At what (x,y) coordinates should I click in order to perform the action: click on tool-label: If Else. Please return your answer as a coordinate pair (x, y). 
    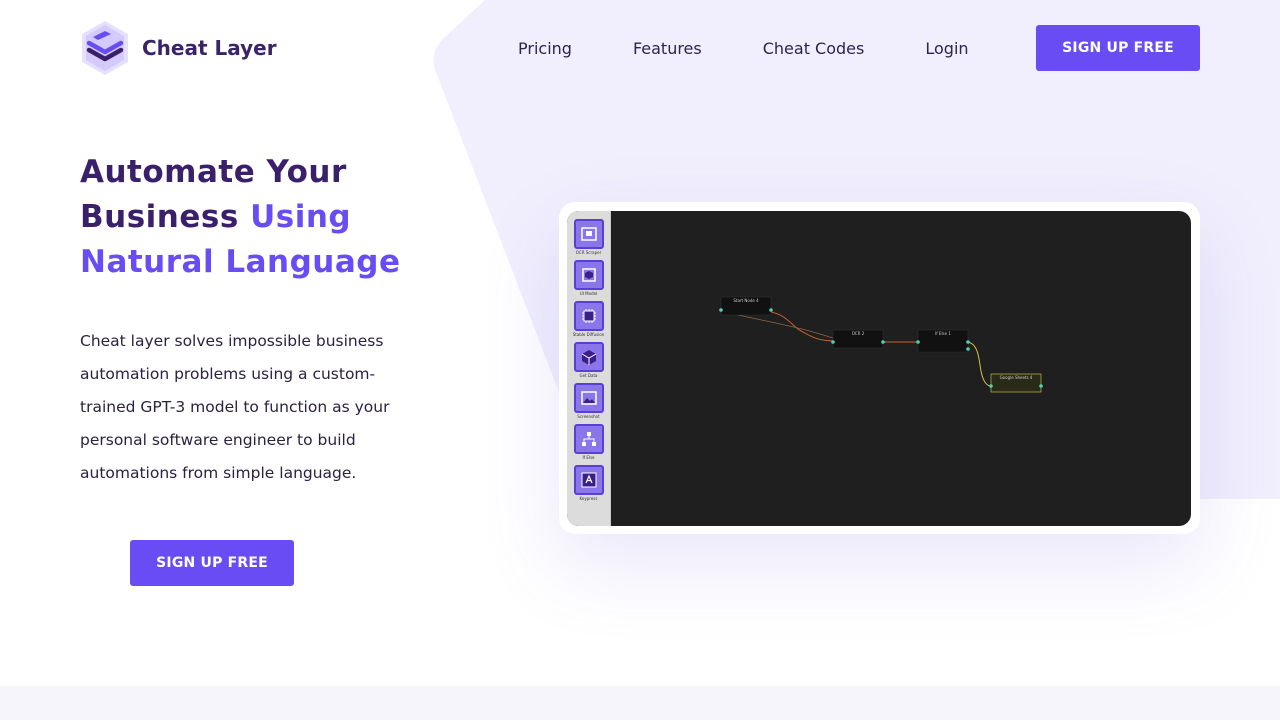
    Looking at the image, I should click on (588, 457).